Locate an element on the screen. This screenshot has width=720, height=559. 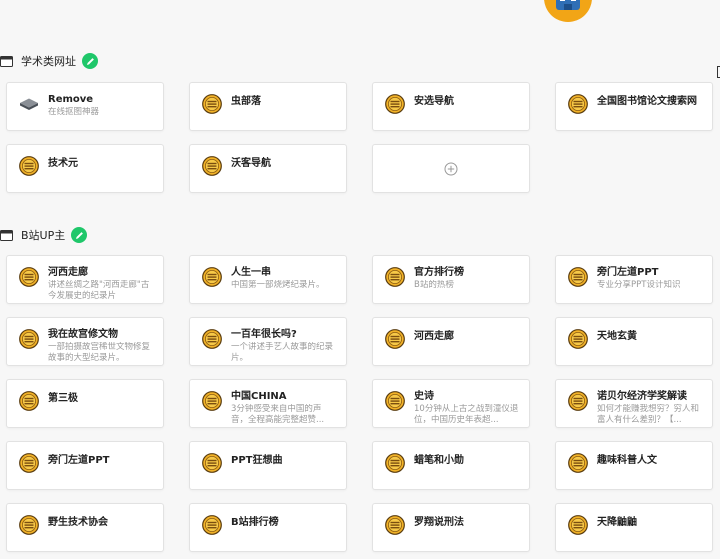
link-card: 旁门左道PPT is located at coordinates (85, 465).